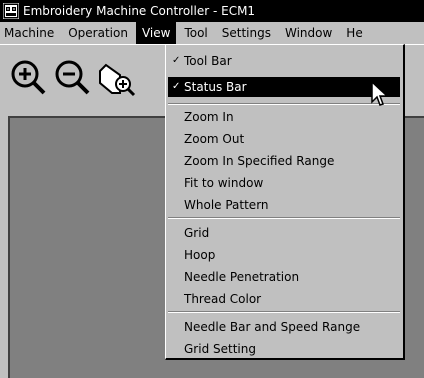 The width and height of the screenshot is (424, 378). What do you see at coordinates (284, 117) in the screenshot?
I see `menu-item-zoom-in: Zoom In` at bounding box center [284, 117].